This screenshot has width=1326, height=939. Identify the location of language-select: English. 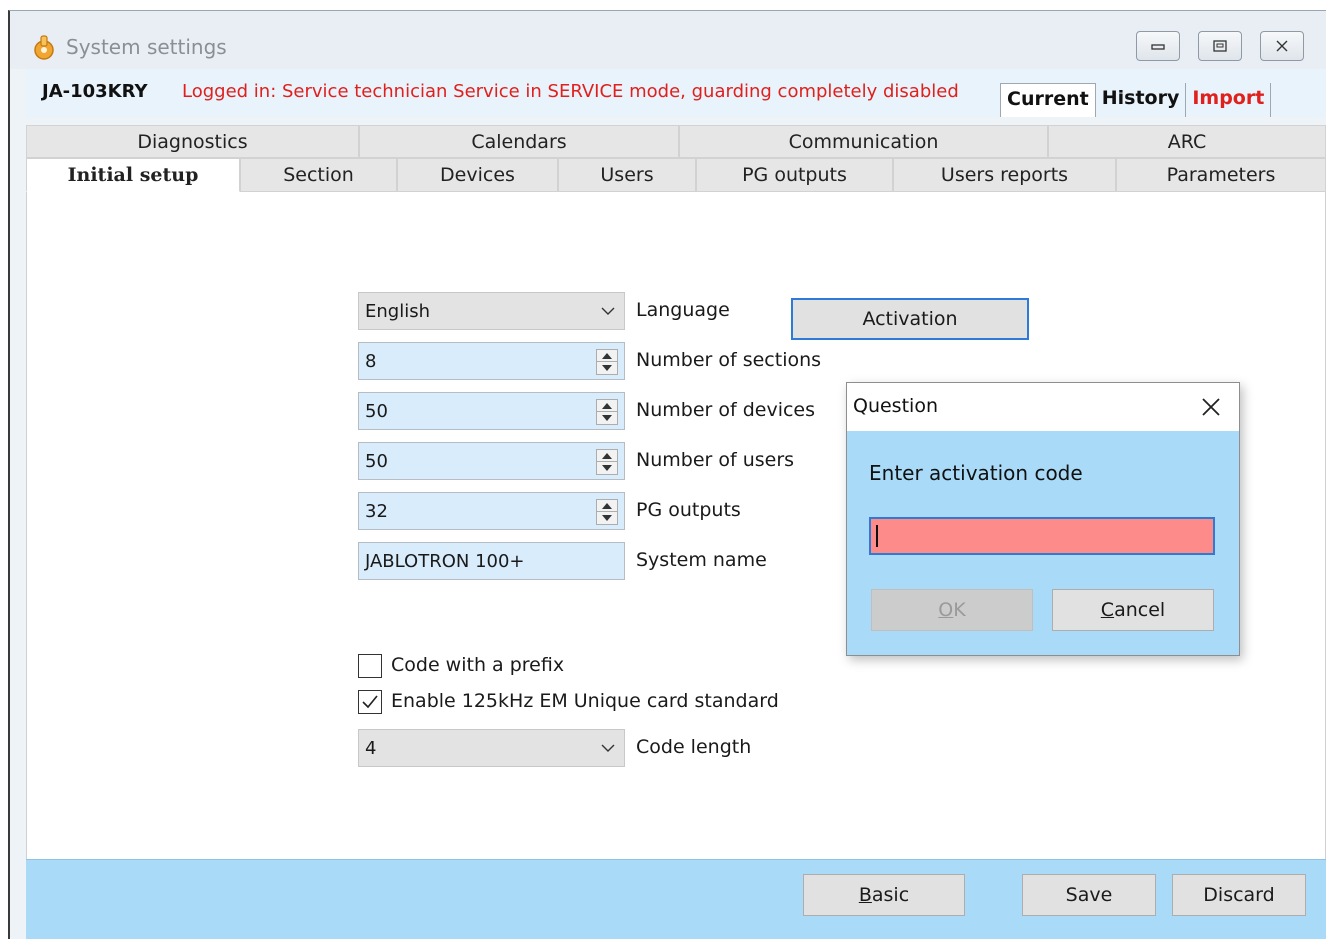
(491, 311).